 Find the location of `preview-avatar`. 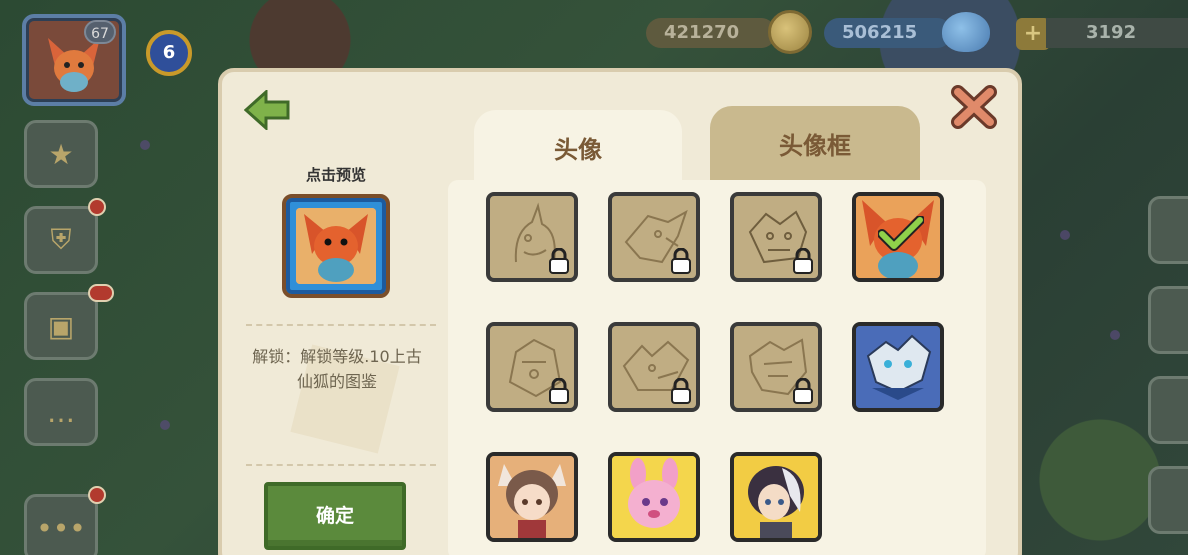

preview-avatar is located at coordinates (336, 246).